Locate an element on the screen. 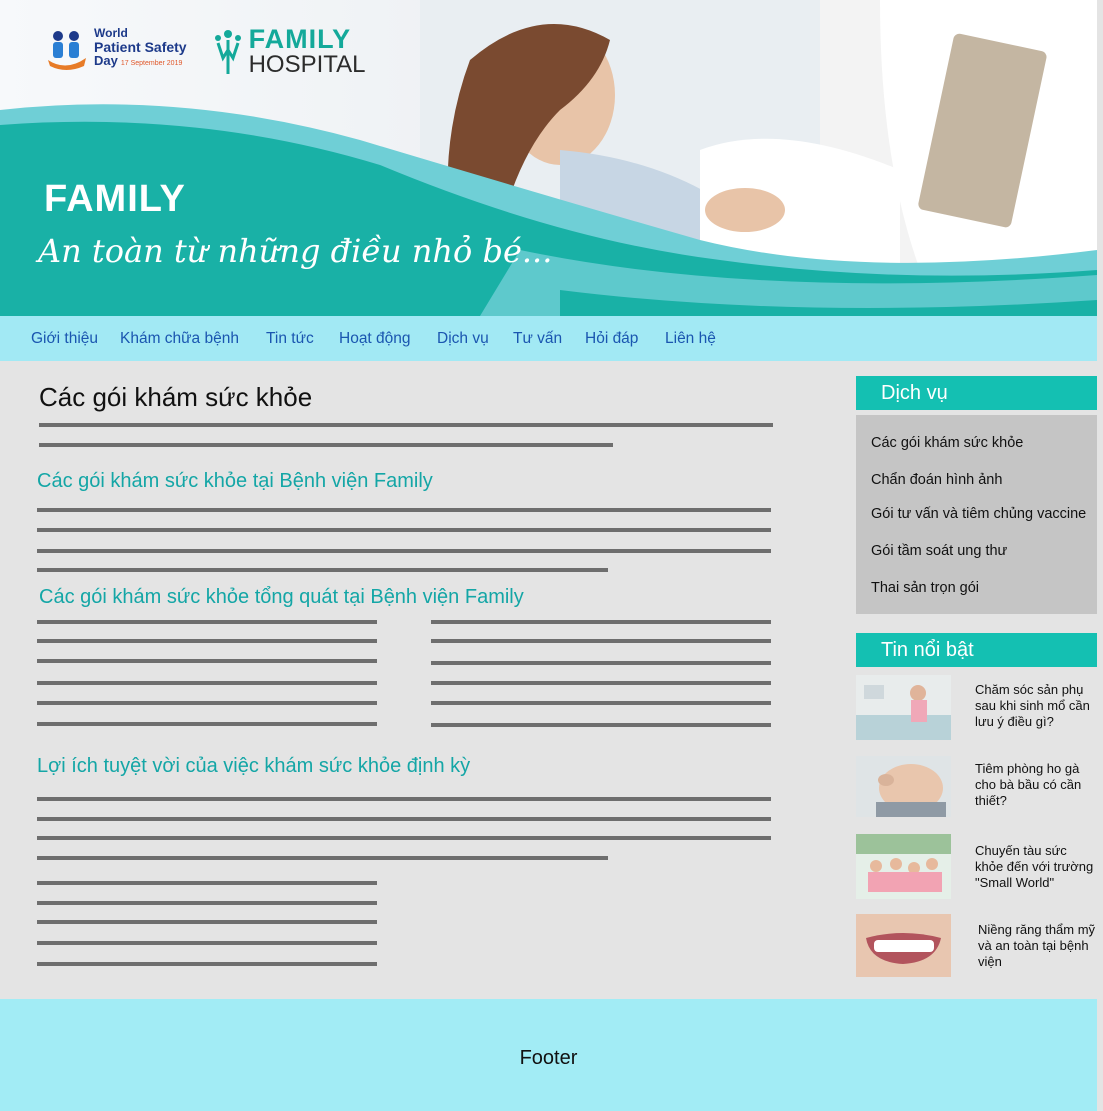  family-hospital-logo: FAMILY HOSPITAL is located at coordinates (289, 52).